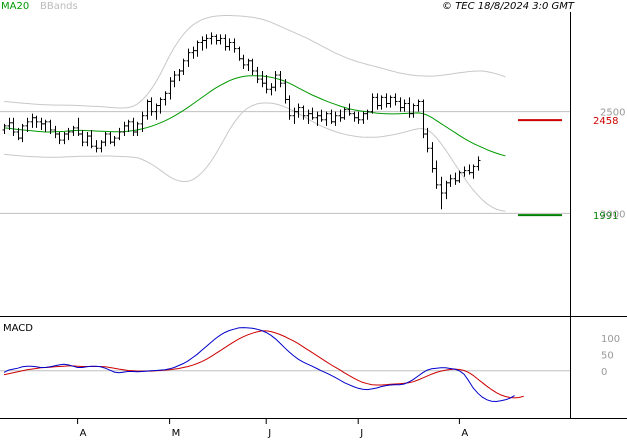 This screenshot has width=627, height=440. I want to click on macd-label: MACD, so click(18, 328).